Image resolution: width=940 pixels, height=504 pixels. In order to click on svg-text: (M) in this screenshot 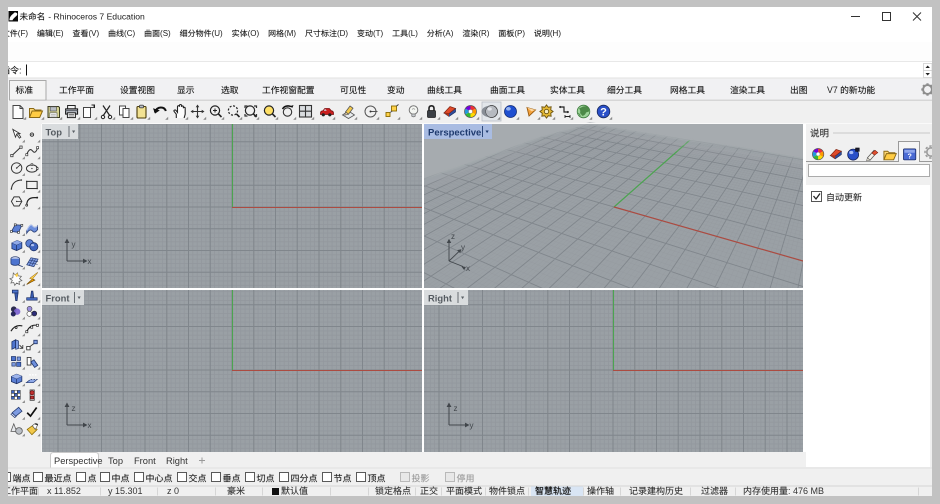, I will do `click(290, 33)`.